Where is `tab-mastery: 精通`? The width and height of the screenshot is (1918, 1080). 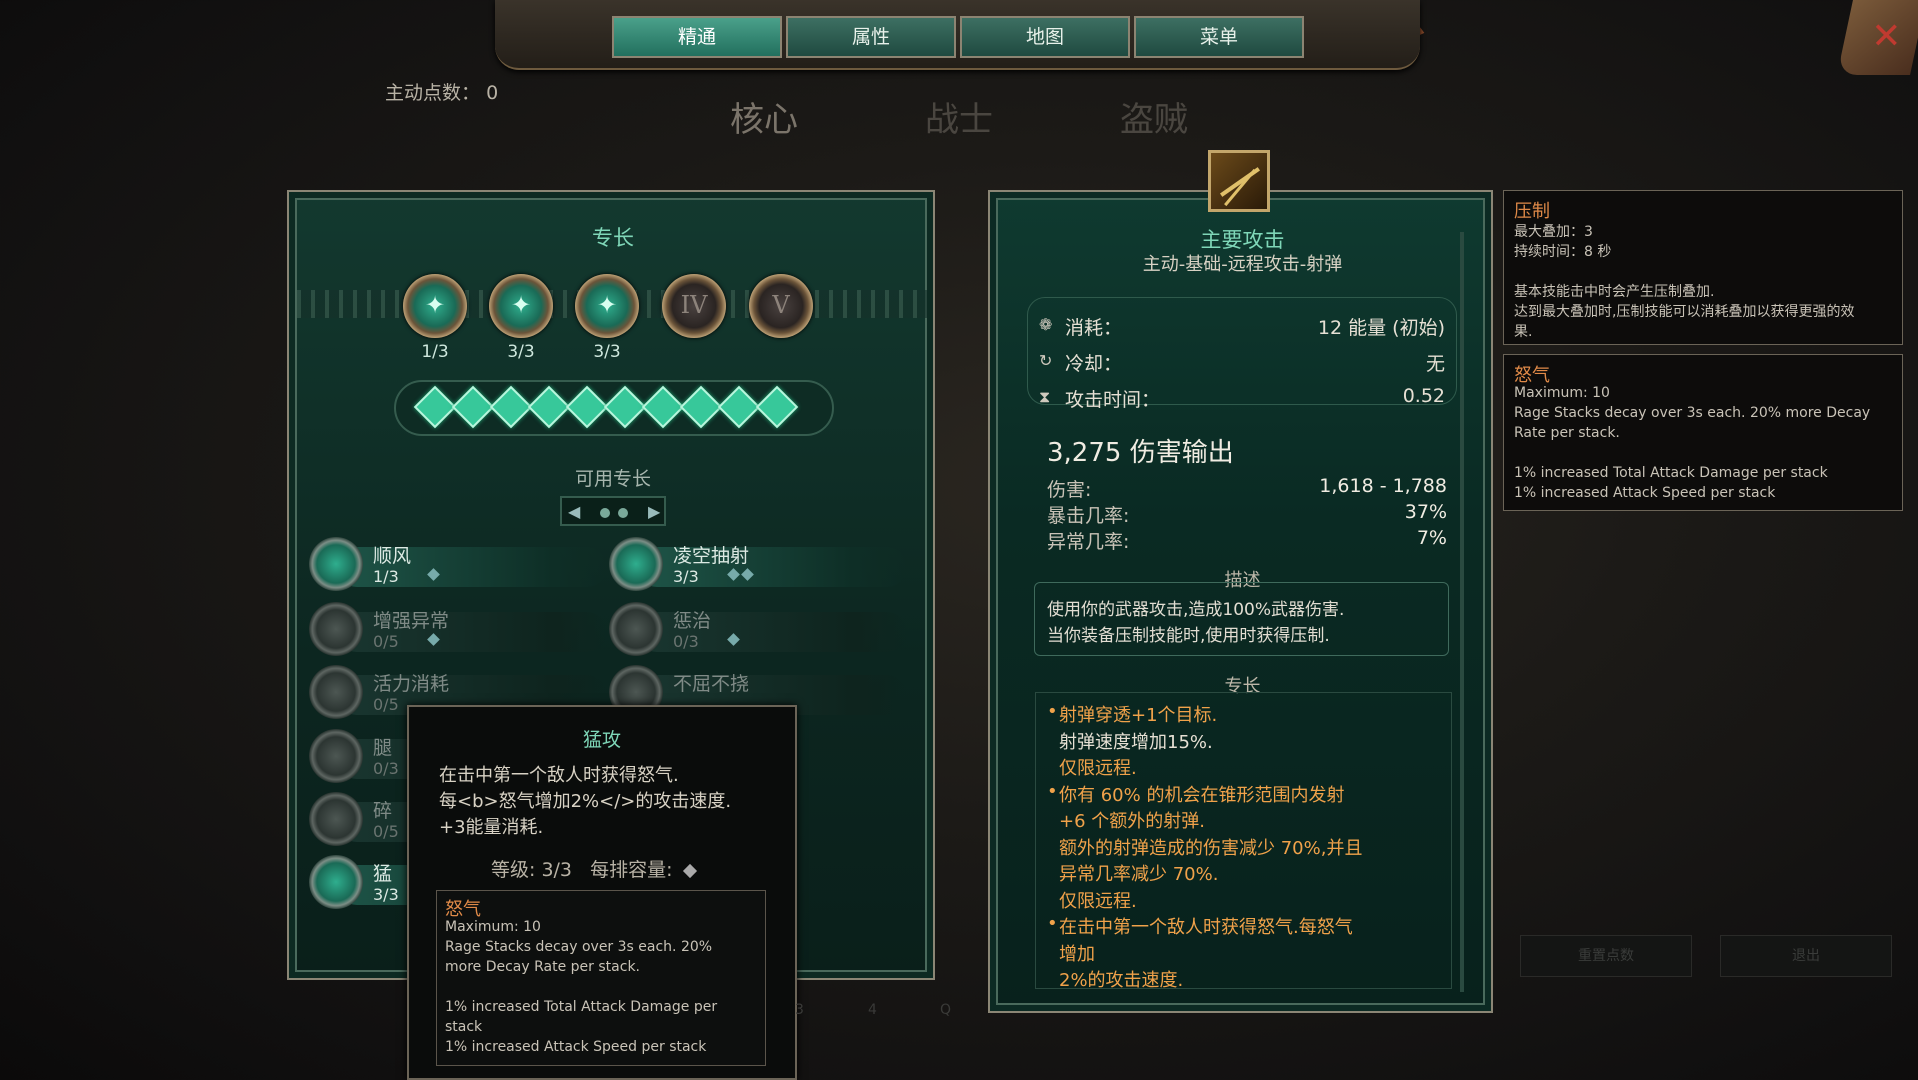 tab-mastery: 精通 is located at coordinates (697, 37).